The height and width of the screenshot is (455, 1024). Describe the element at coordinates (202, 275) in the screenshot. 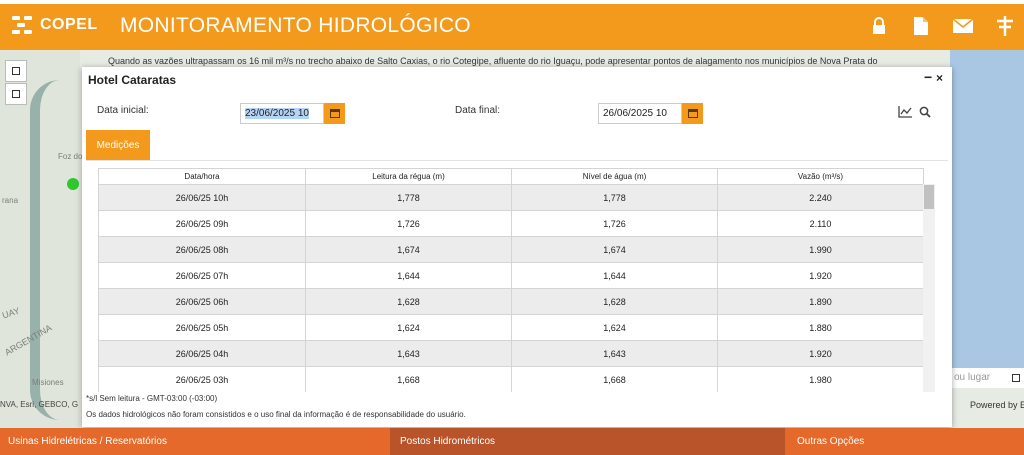

I see `cell-datetime: 26/06/25 07h` at that location.